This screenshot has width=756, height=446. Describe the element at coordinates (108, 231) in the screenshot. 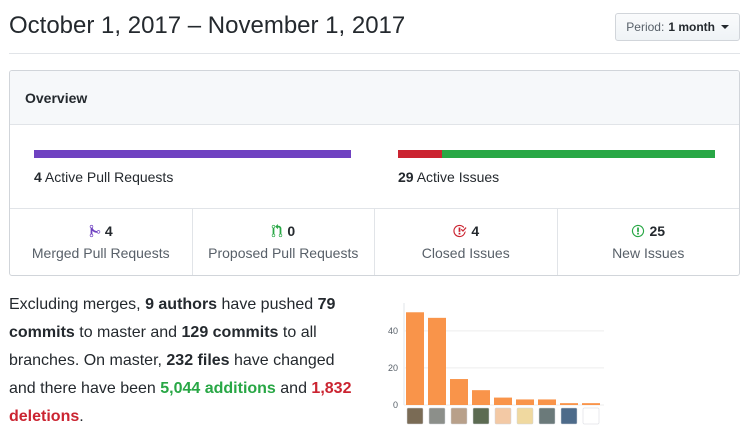

I see `merged-pr-value: 4` at that location.